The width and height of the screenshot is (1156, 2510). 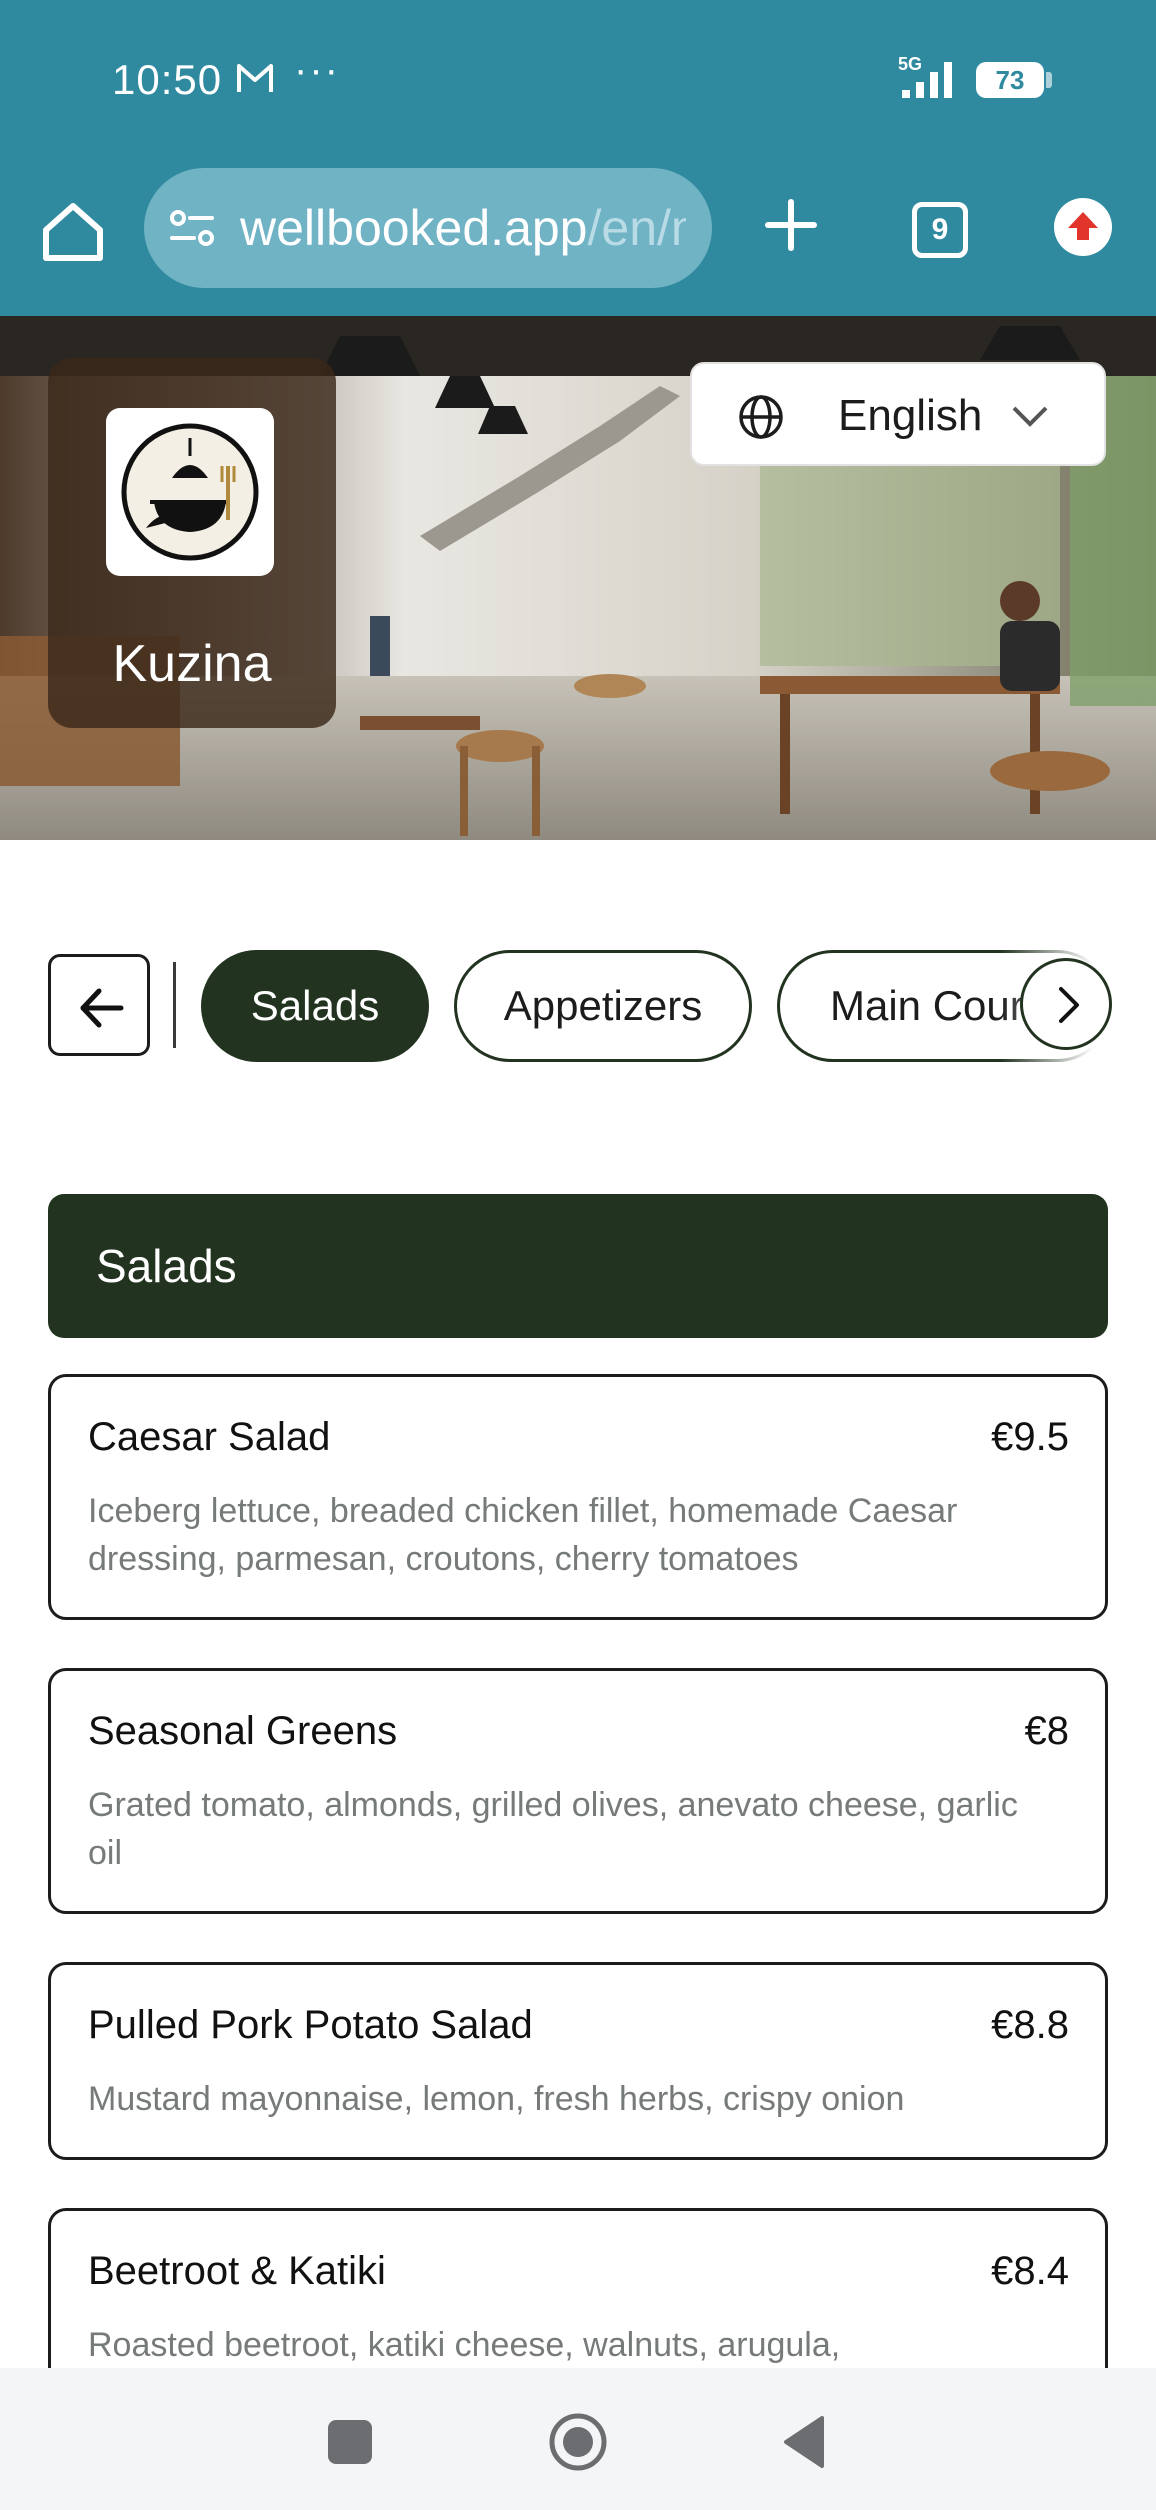 I want to click on status-time: 10:50, so click(x=167, y=79).